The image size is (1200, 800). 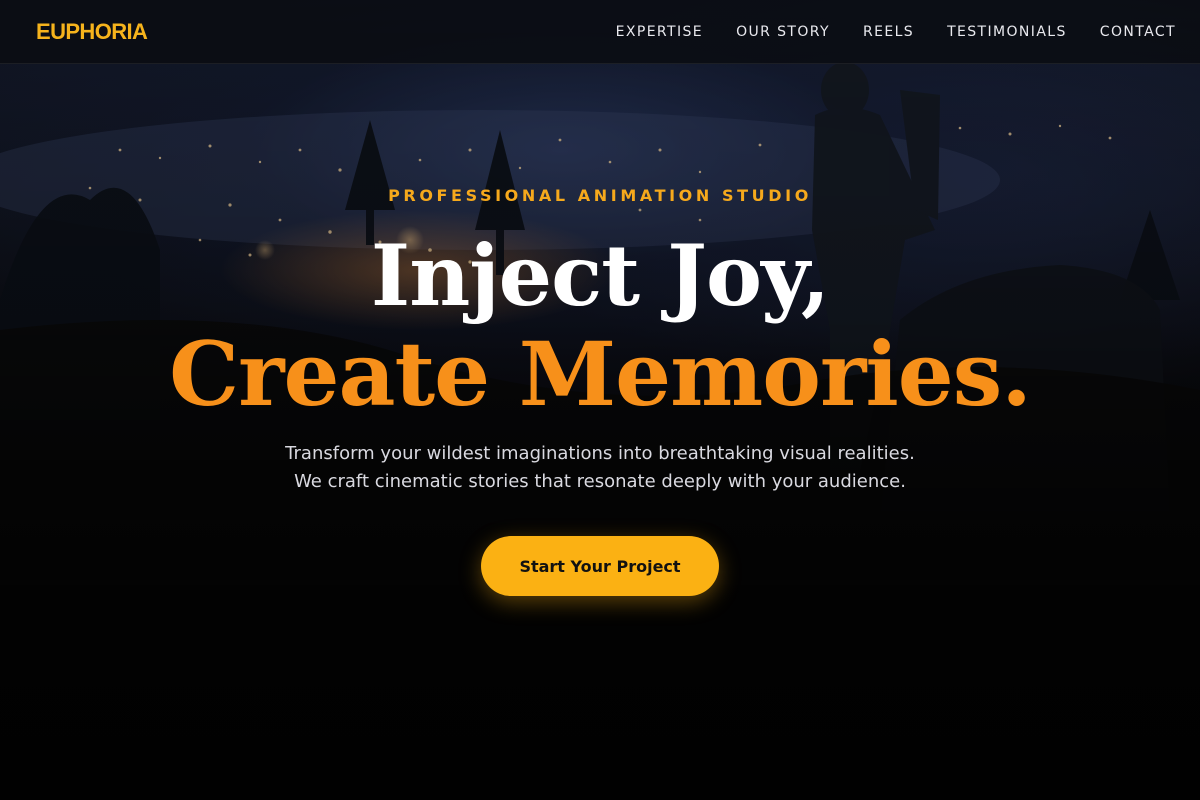 What do you see at coordinates (92, 32) in the screenshot?
I see `brand-logo: EUPHORIA` at bounding box center [92, 32].